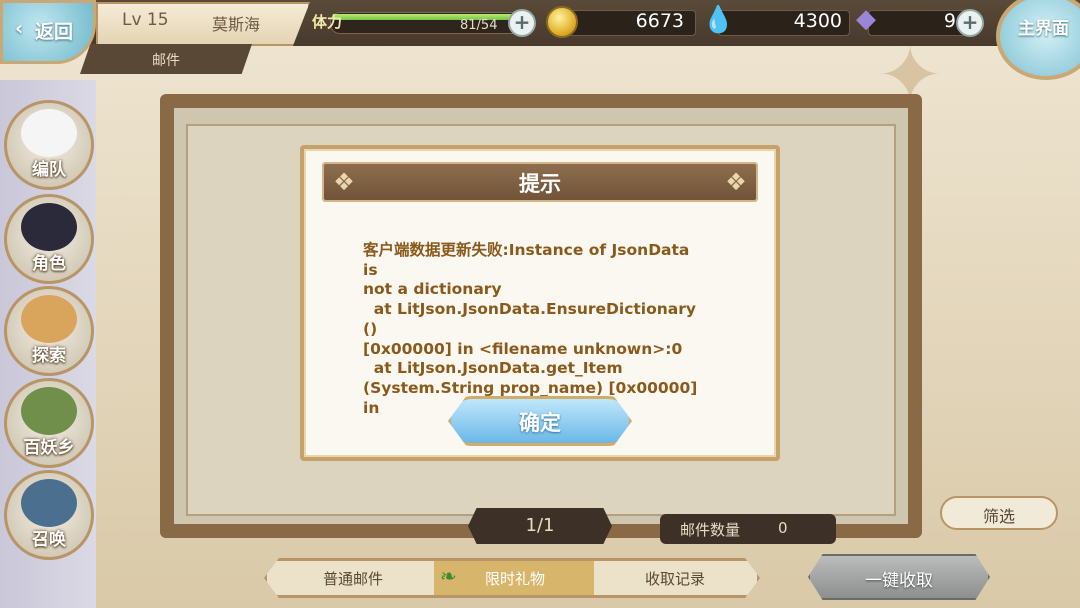 This screenshot has width=1080, height=608. What do you see at coordinates (515, 578) in the screenshot?
I see `tab-limited-gift: 限时礼物` at bounding box center [515, 578].